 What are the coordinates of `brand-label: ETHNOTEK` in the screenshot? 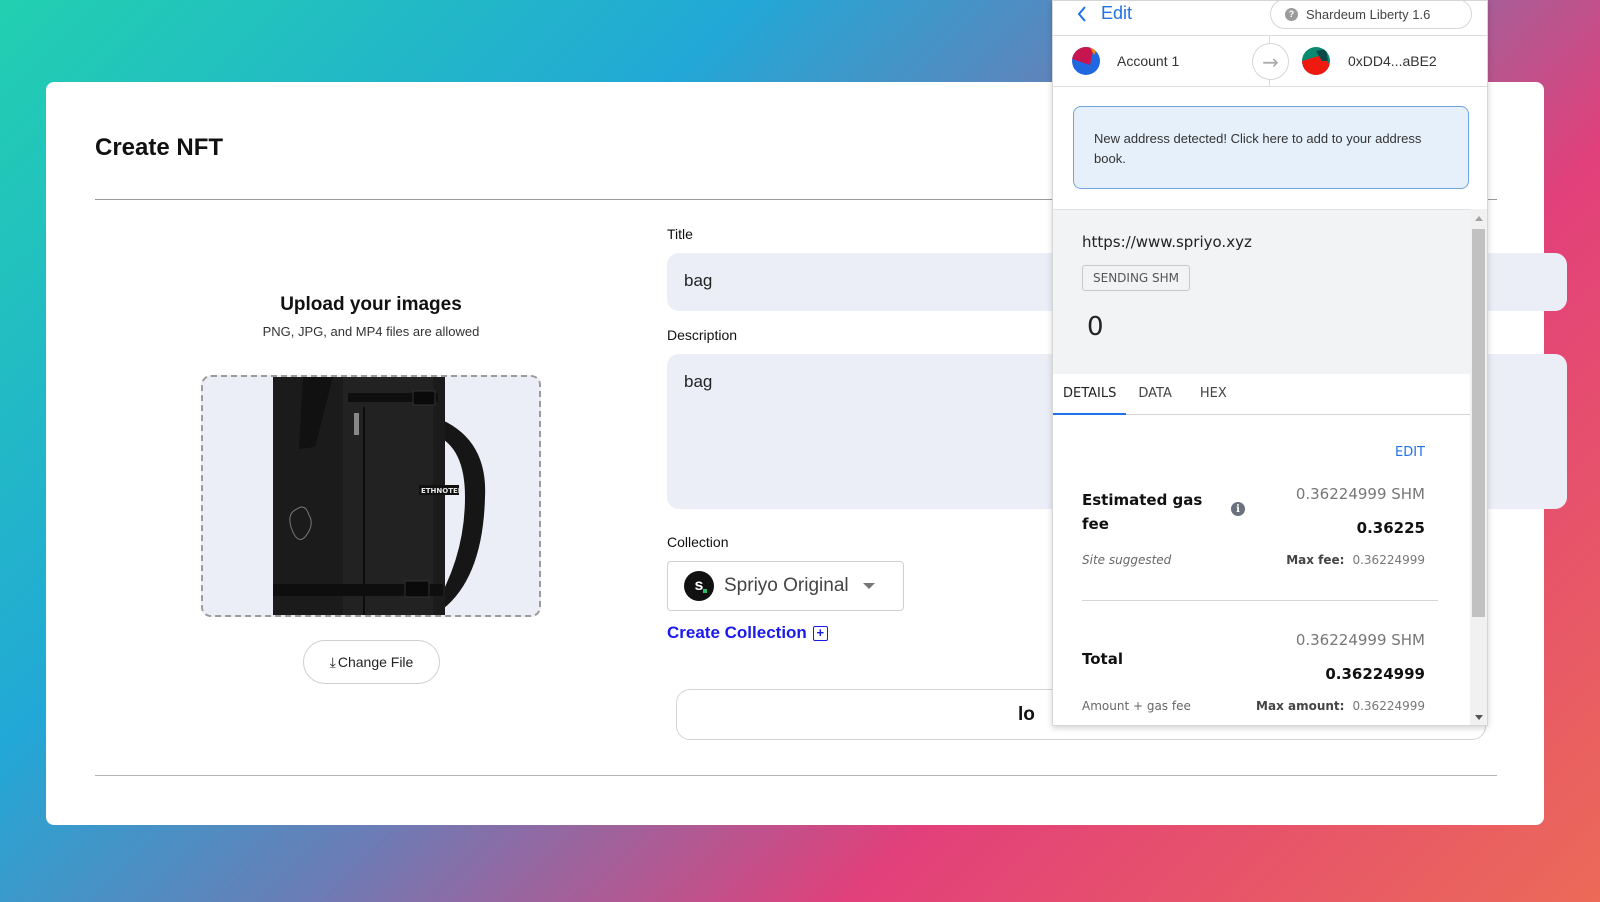 It's located at (442, 491).